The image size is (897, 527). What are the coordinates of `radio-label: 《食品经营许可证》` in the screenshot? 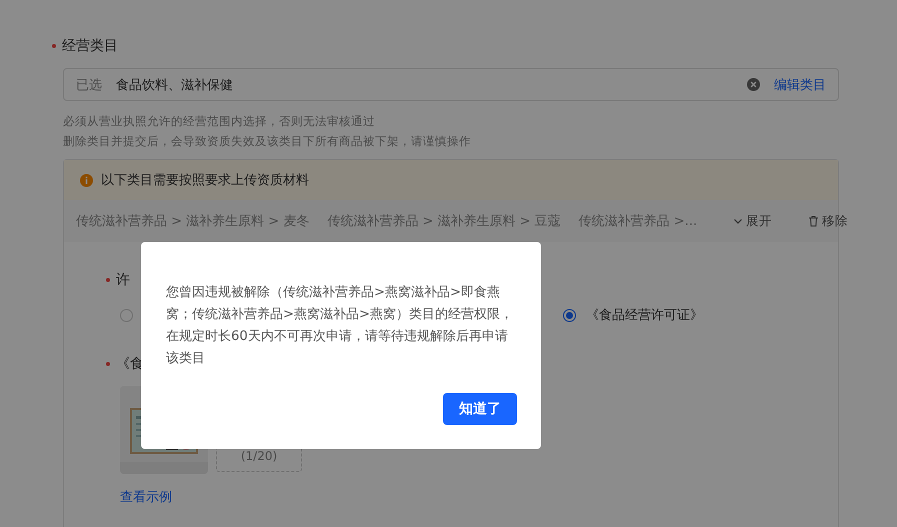 It's located at (644, 315).